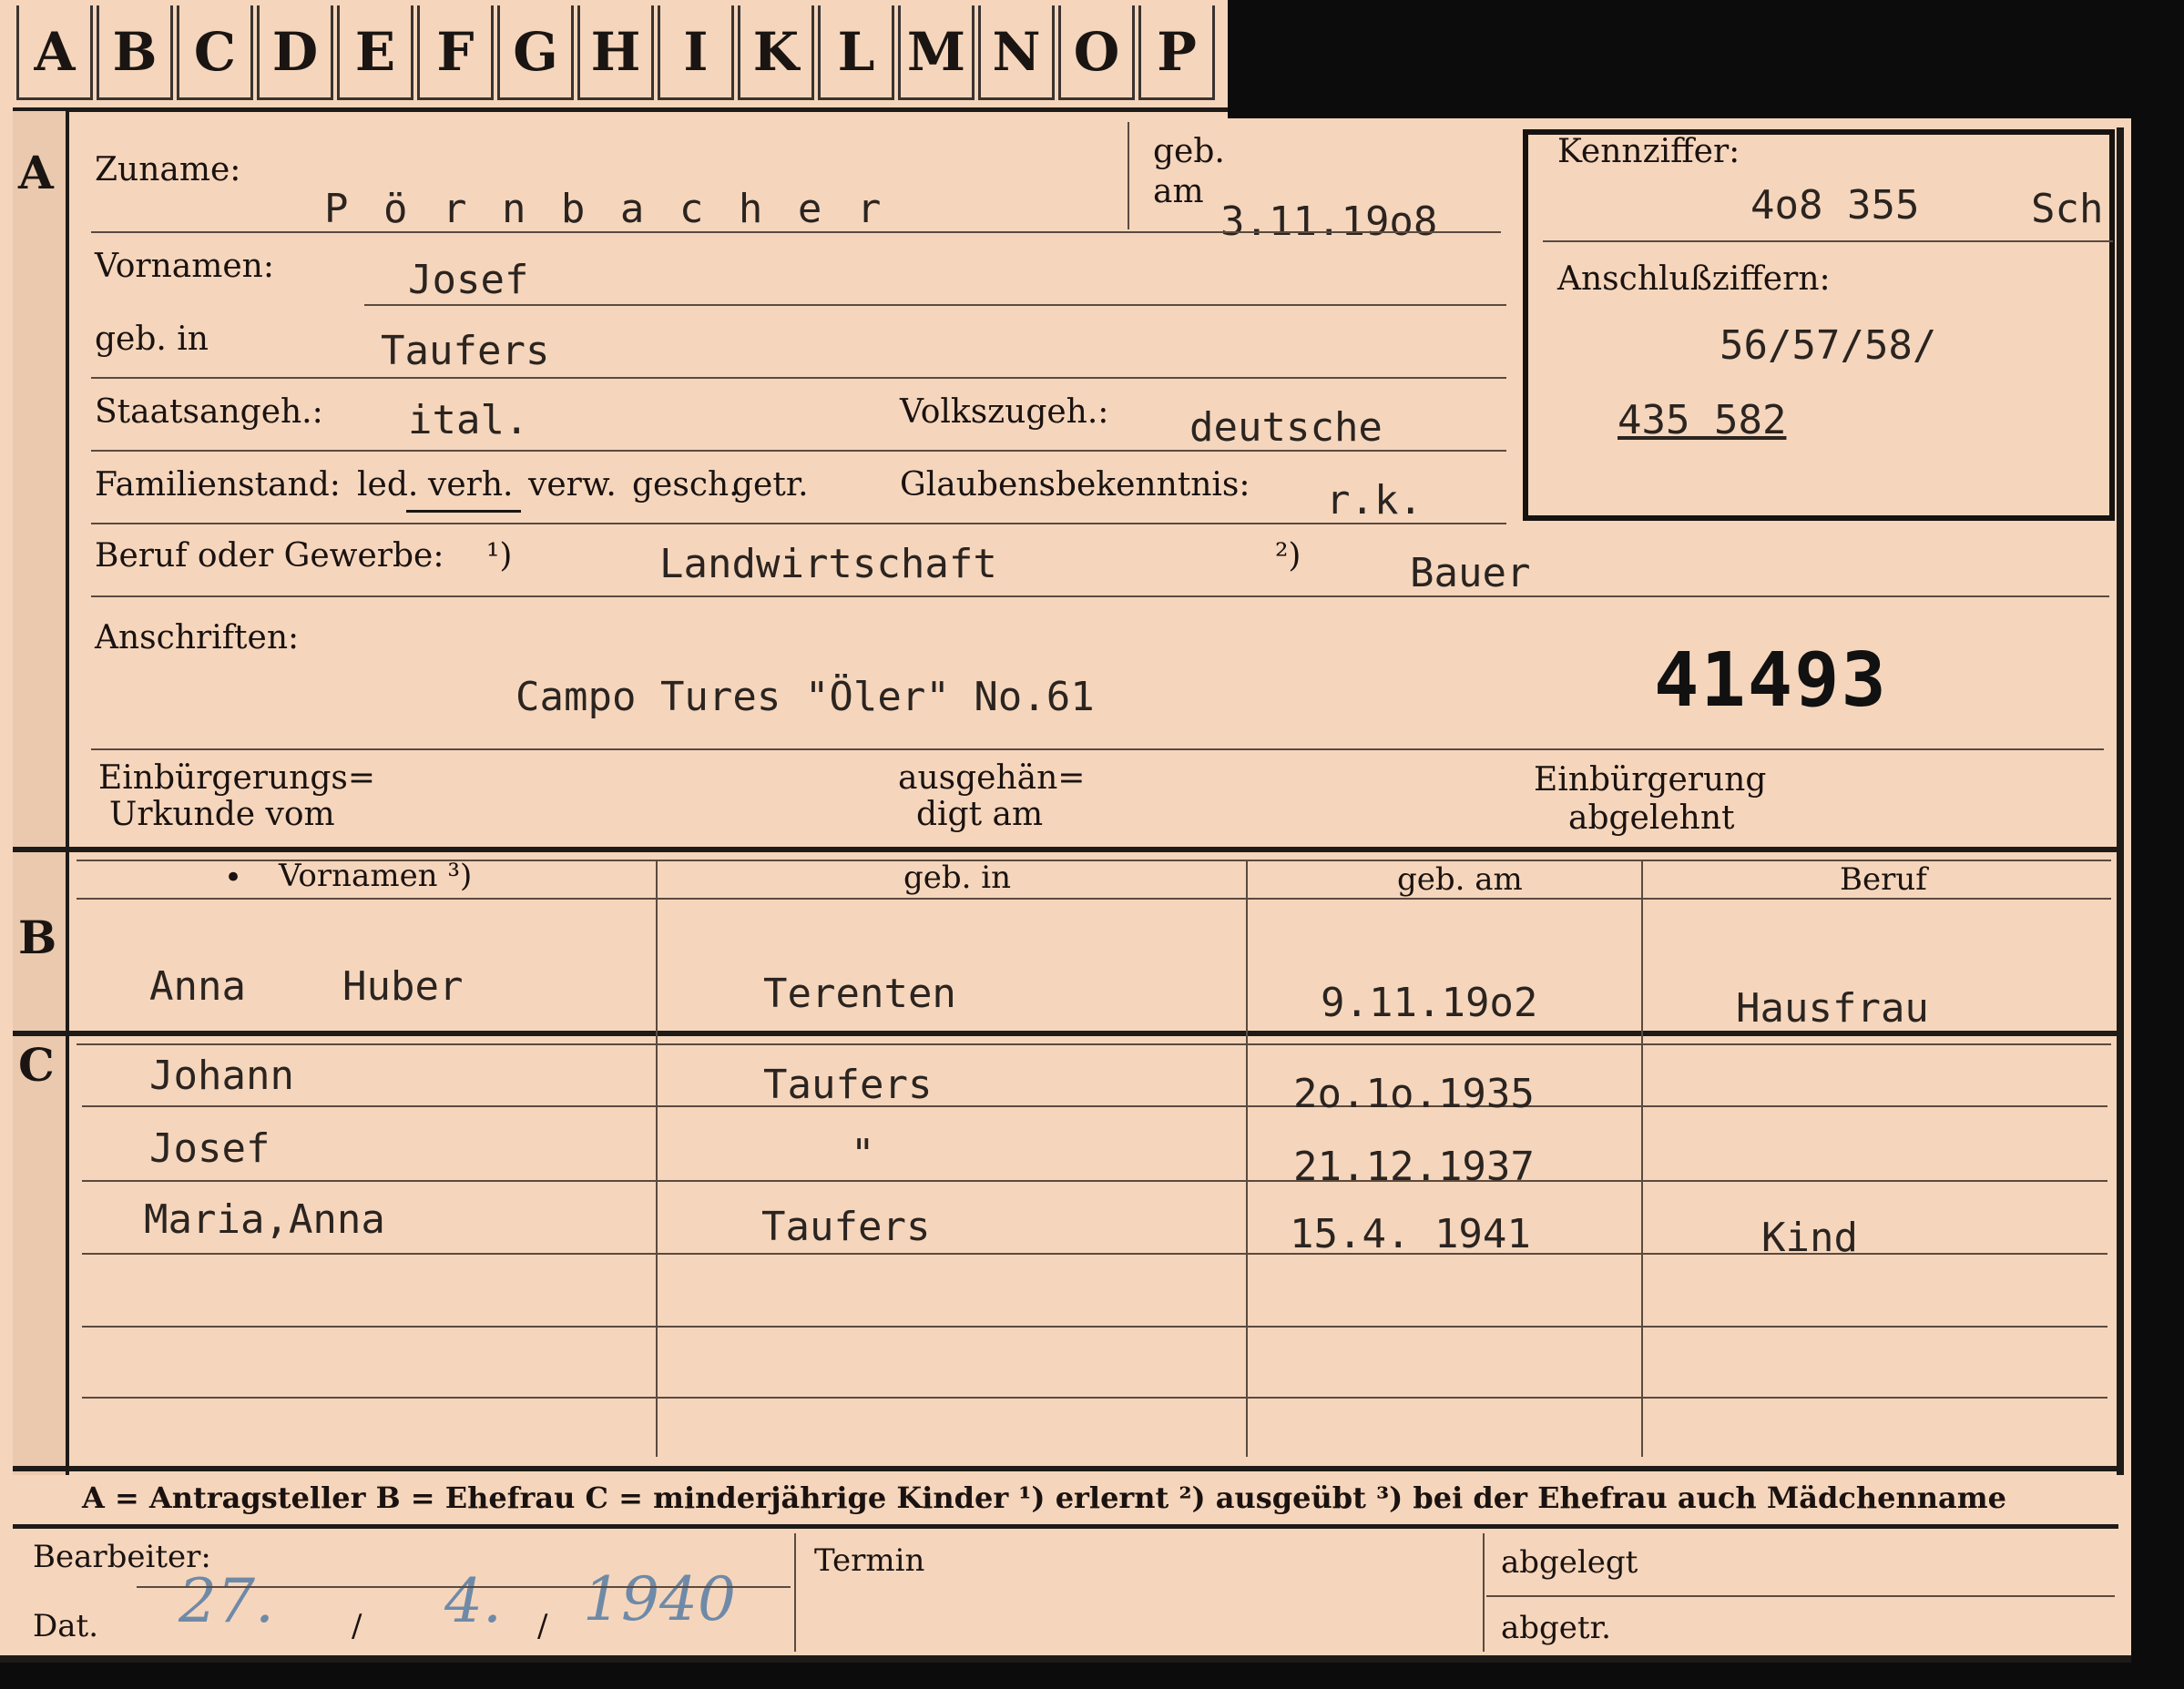 The image size is (2184, 1689). Describe the element at coordinates (1065, 1526) in the screenshot. I see `legend-bottom` at that location.